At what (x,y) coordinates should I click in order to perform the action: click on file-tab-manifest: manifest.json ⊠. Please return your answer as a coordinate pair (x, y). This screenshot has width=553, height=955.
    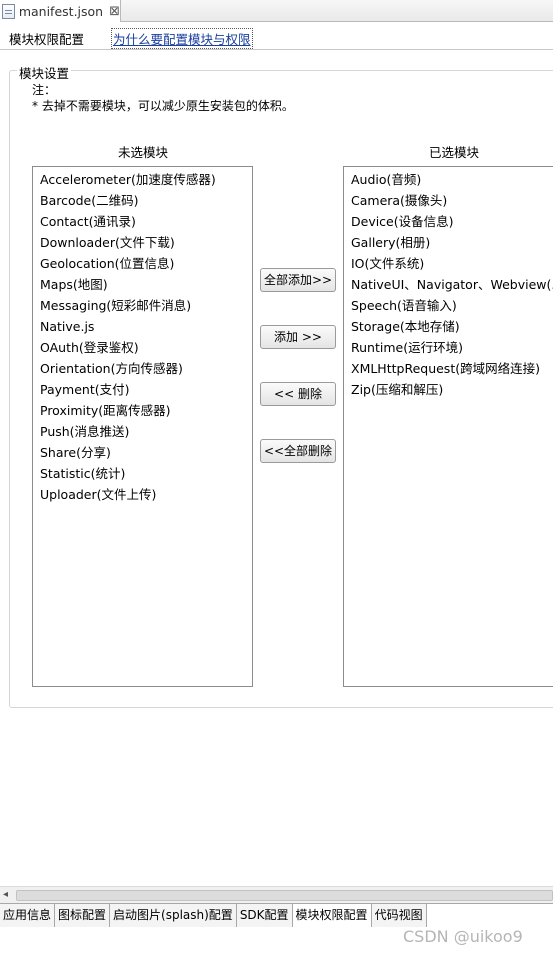
    Looking at the image, I should click on (60, 11).